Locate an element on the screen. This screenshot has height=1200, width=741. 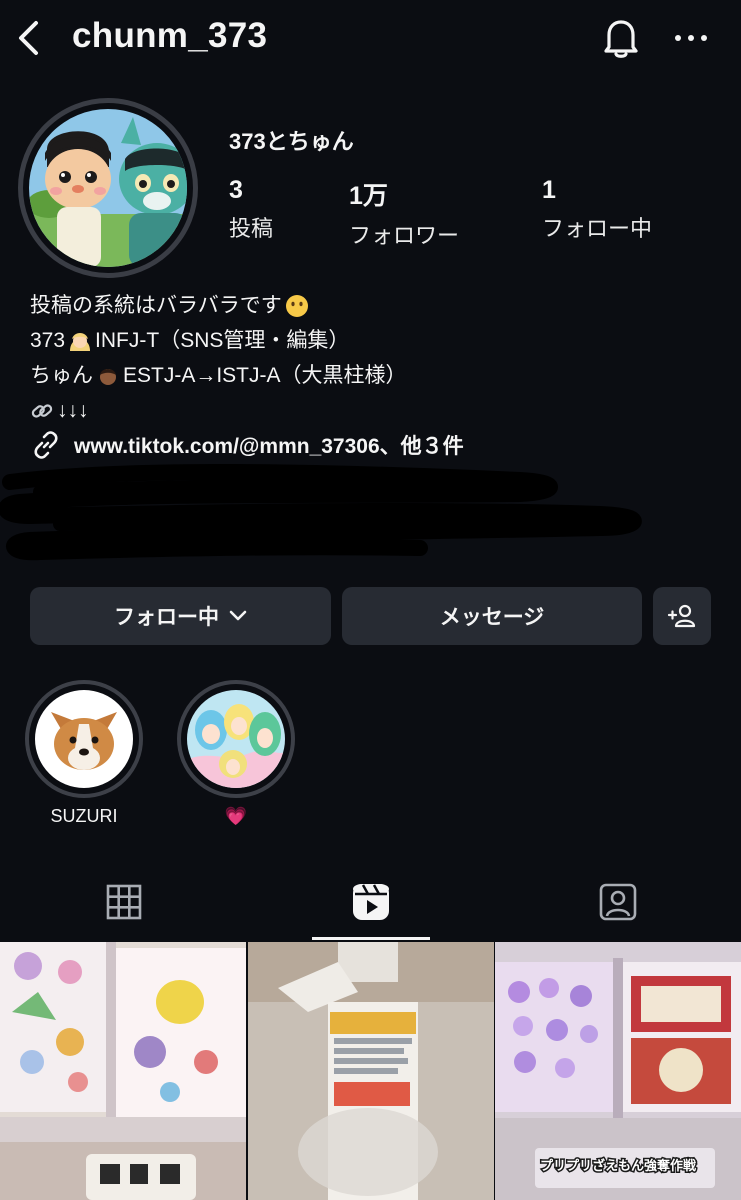
chevron-left-icon is located at coordinates (28, 38).